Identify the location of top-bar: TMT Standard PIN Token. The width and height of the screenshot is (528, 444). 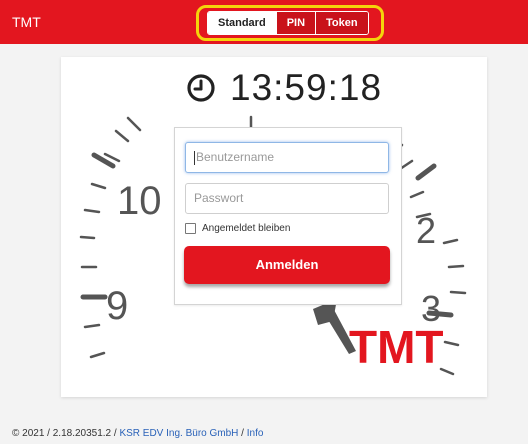
(264, 22).